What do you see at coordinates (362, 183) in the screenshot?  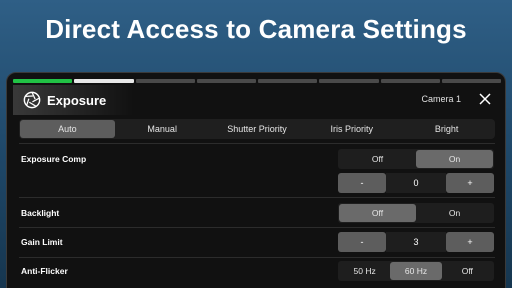 I see `exposure-comp-decrease-button: -` at bounding box center [362, 183].